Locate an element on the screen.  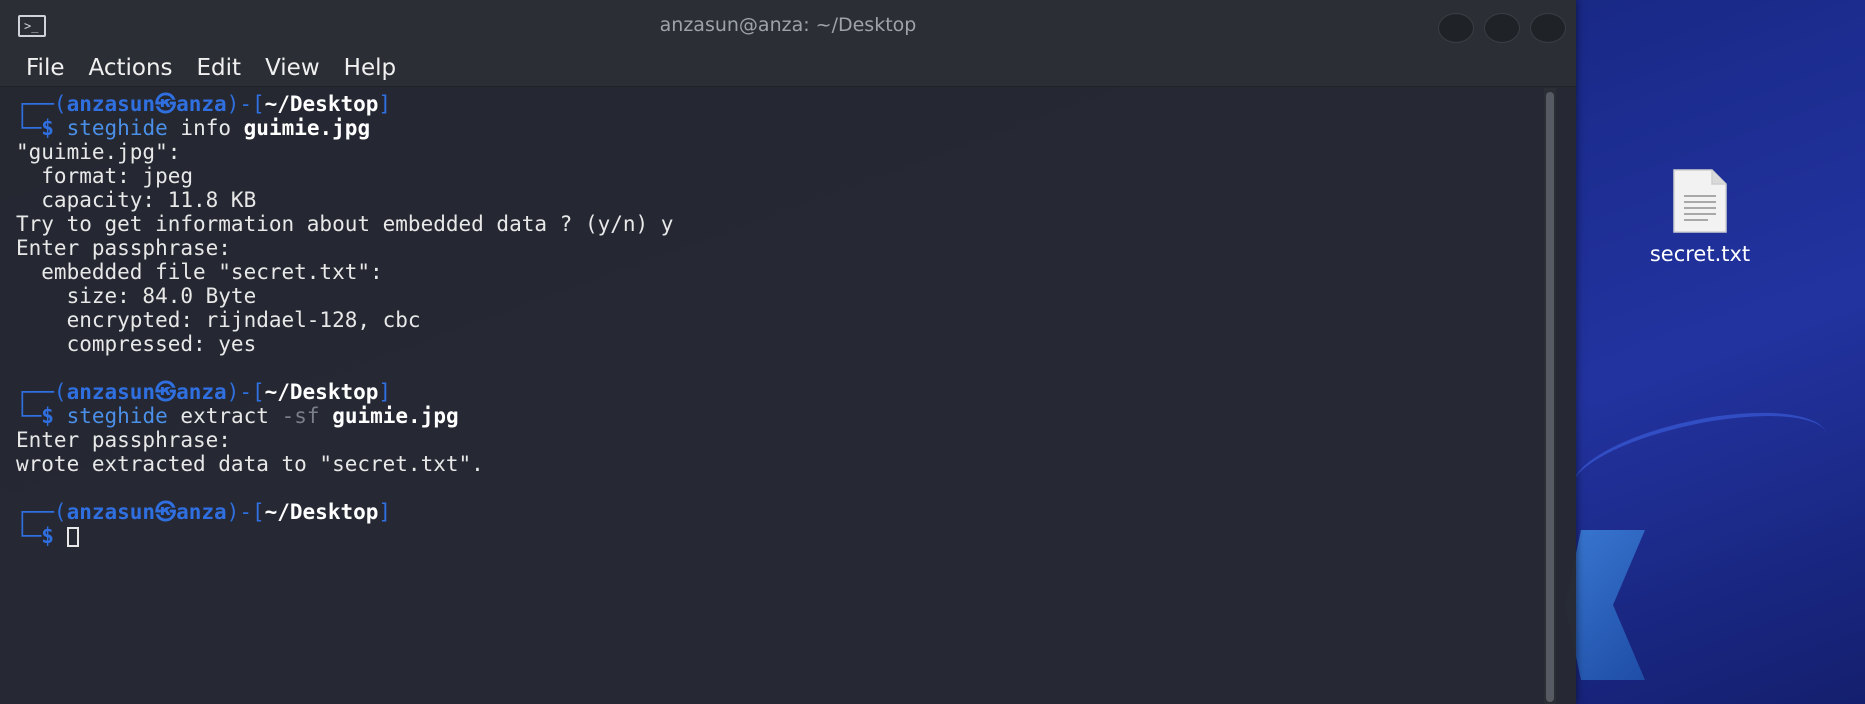
text-file-icon is located at coordinates (1700, 201).